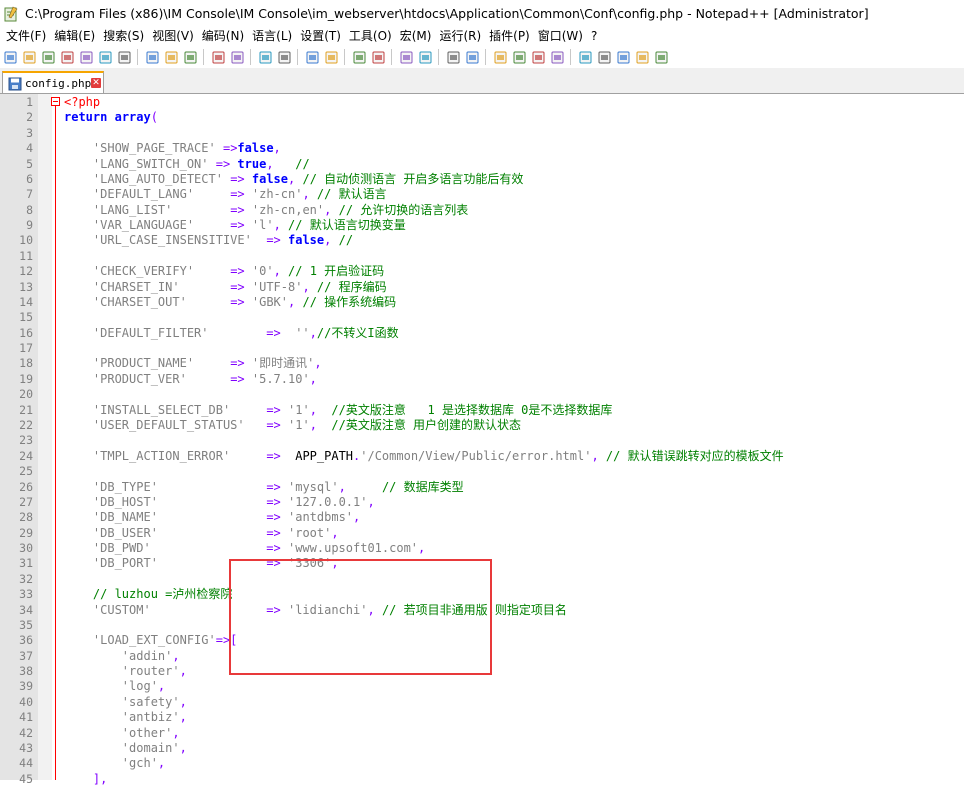 This screenshot has width=964, height=787. Describe the element at coordinates (105, 57) in the screenshot. I see `close-all-icon` at that location.